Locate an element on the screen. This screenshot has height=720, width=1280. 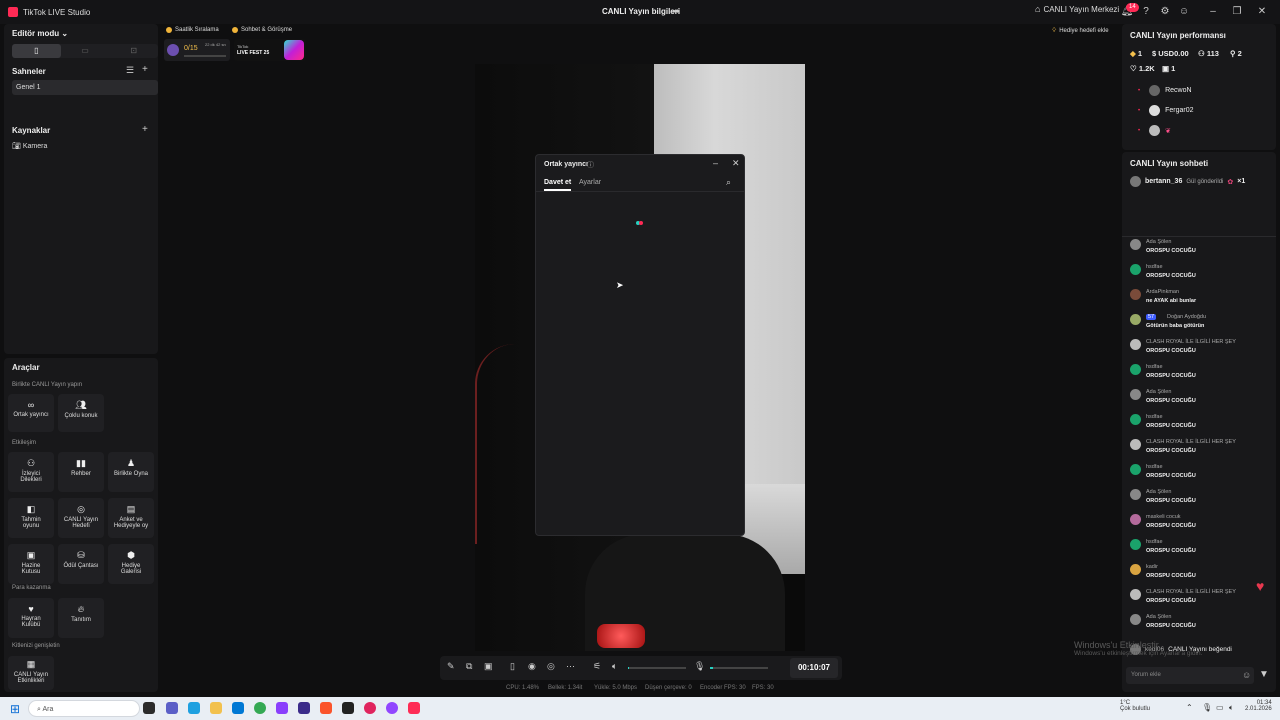
tab-invite: Davet et is located at coordinates (558, 185).